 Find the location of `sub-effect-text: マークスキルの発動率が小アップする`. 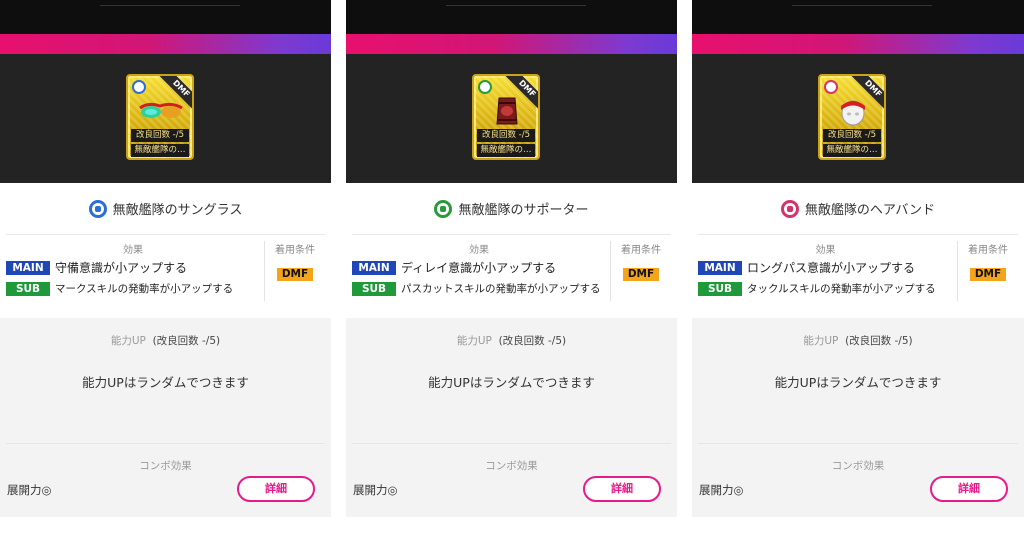

sub-effect-text: マークスキルの発動率が小アップする is located at coordinates (144, 289).